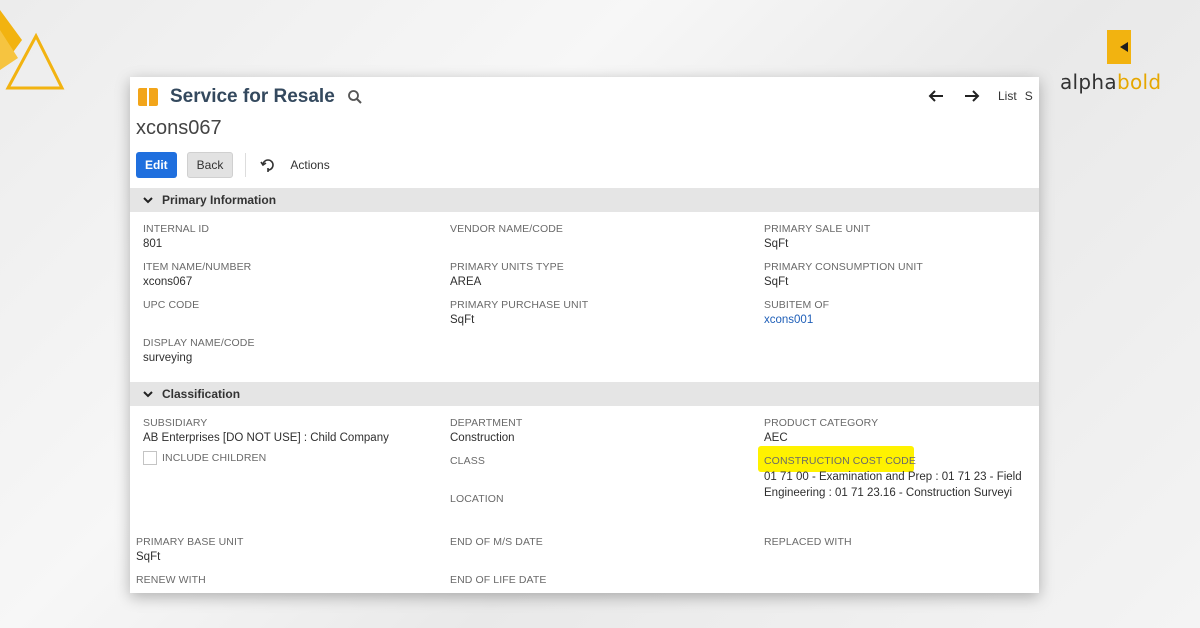  I want to click on brand-logo: alphabold, so click(1116, 63).